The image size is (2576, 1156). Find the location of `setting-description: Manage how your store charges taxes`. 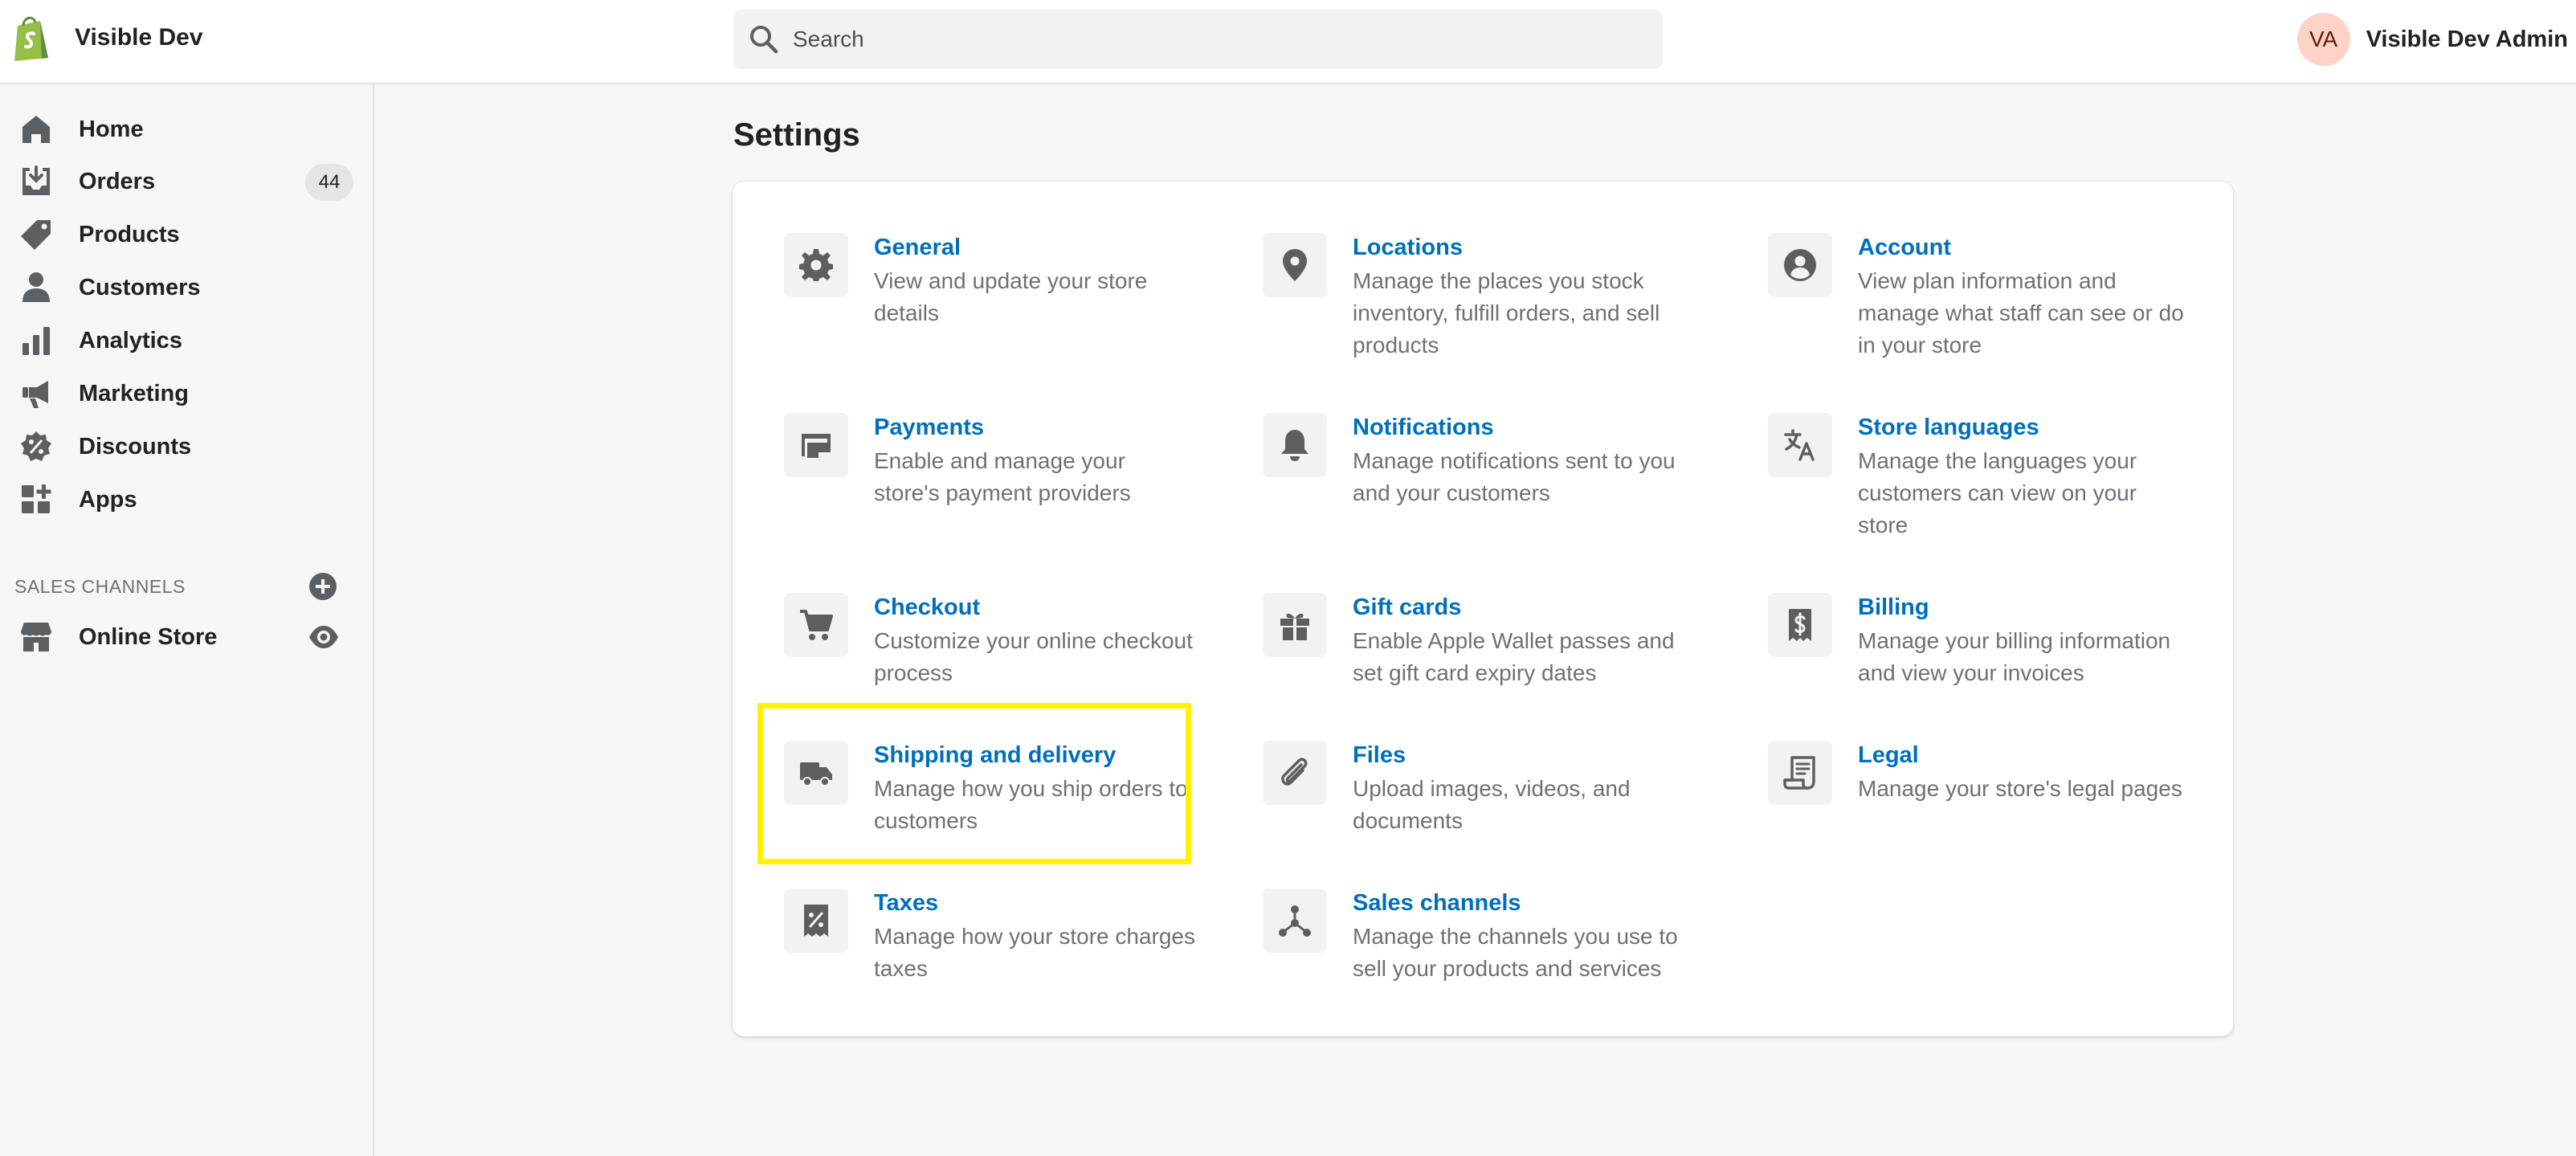

setting-description: Manage how your store charges taxes is located at coordinates (1034, 952).